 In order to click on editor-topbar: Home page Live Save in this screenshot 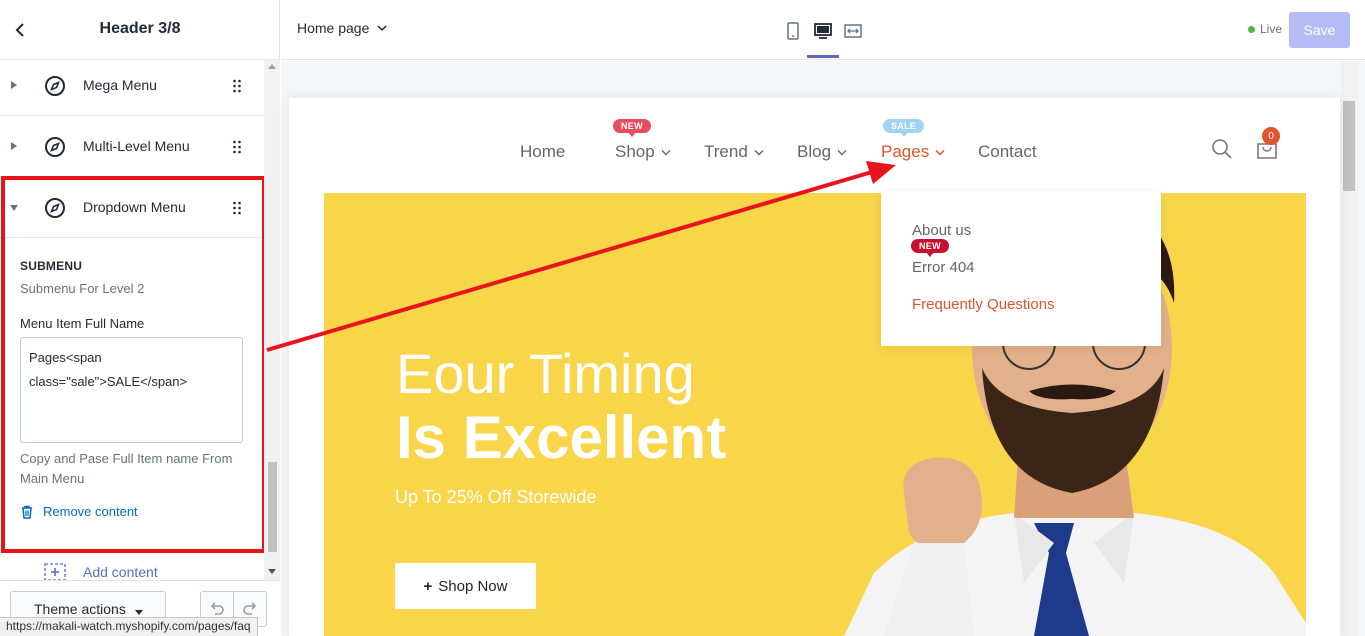, I will do `click(823, 30)`.